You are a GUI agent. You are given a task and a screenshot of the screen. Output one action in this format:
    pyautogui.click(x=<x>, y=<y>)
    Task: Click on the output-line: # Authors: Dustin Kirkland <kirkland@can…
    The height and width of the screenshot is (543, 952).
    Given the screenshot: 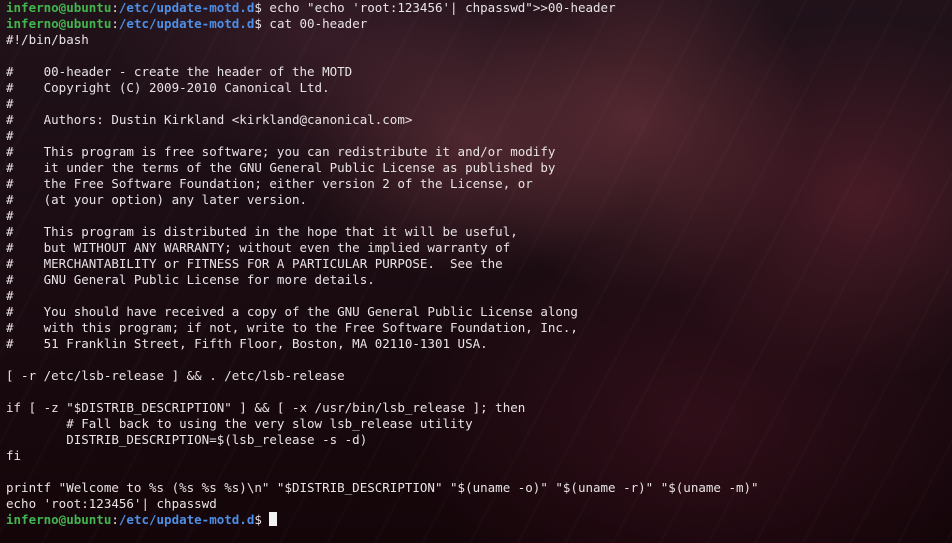 What is the action you would take?
    pyautogui.click(x=209, y=119)
    